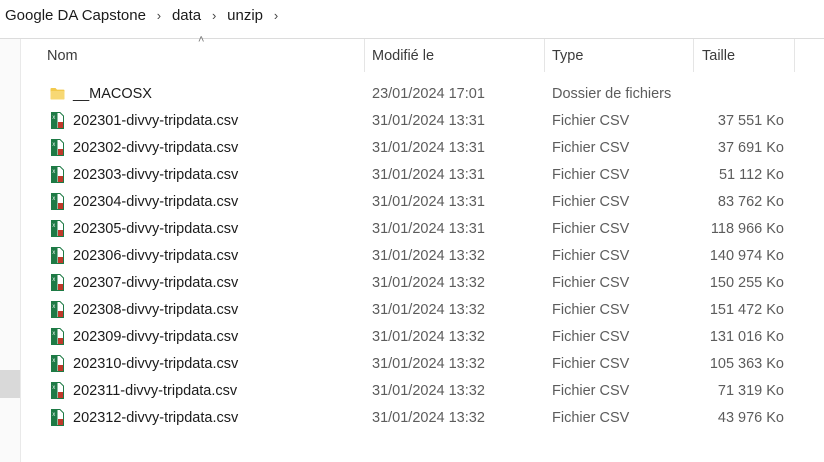  Describe the element at coordinates (156, 282) in the screenshot. I see `file-name: 202307-divvy-tripdata.csv` at that location.